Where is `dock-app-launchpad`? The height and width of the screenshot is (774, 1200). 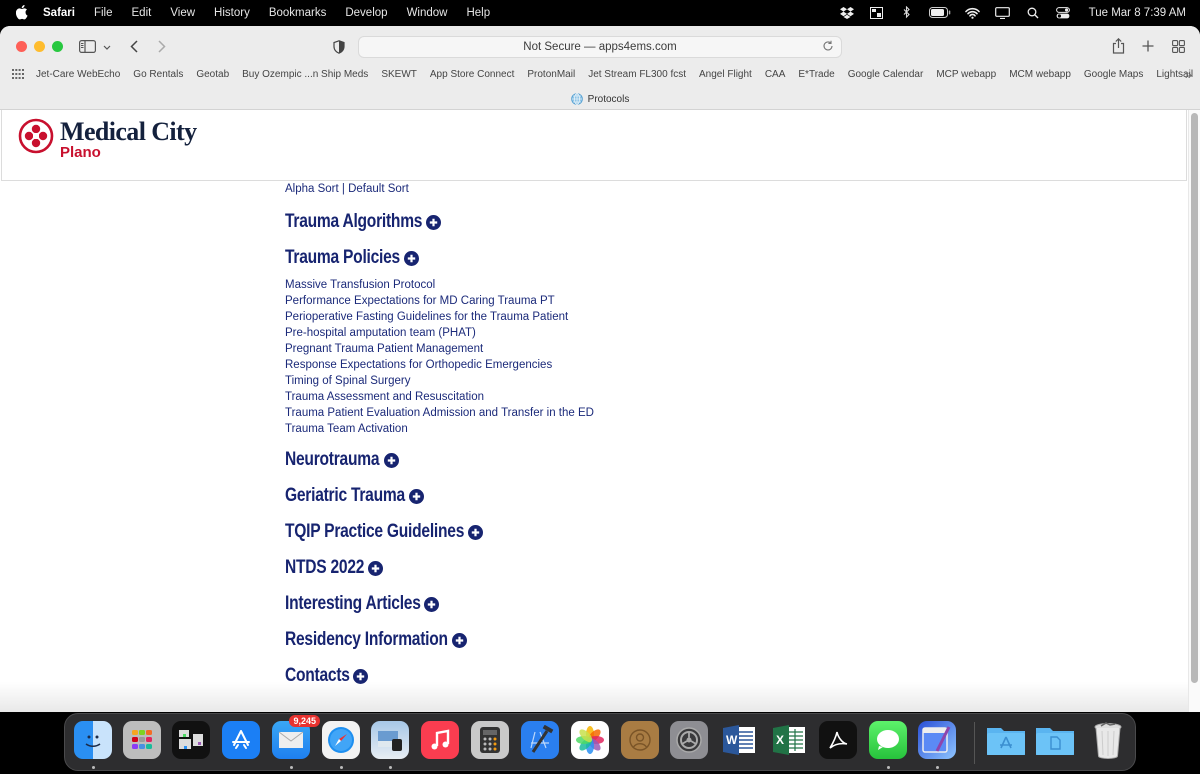 dock-app-launchpad is located at coordinates (142, 740).